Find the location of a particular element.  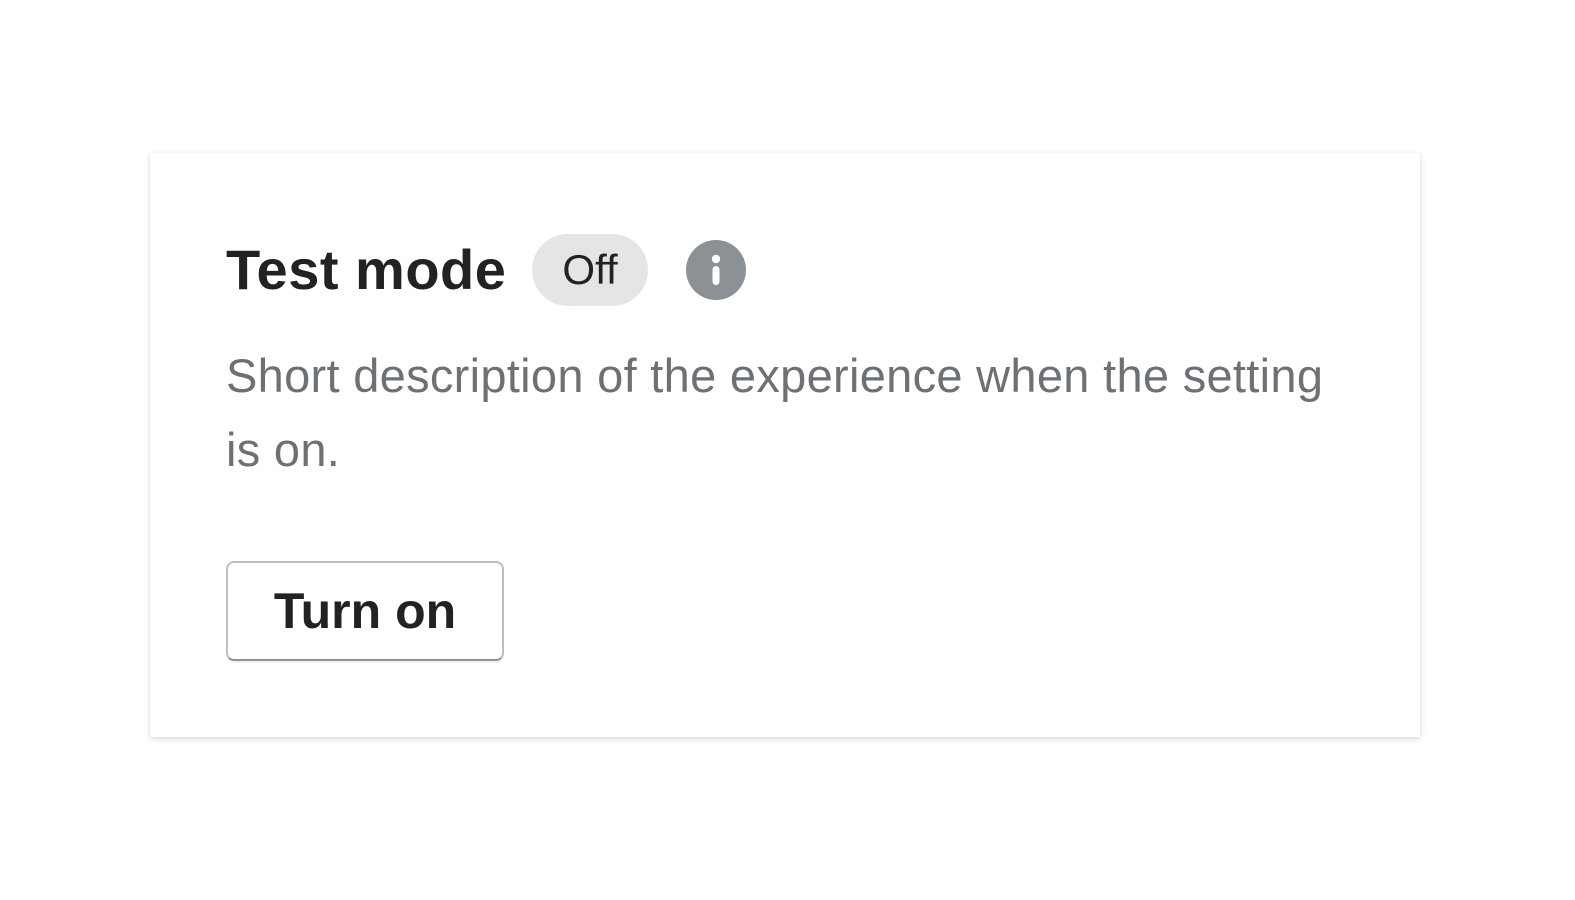

info-icon-glyph is located at coordinates (715, 269).